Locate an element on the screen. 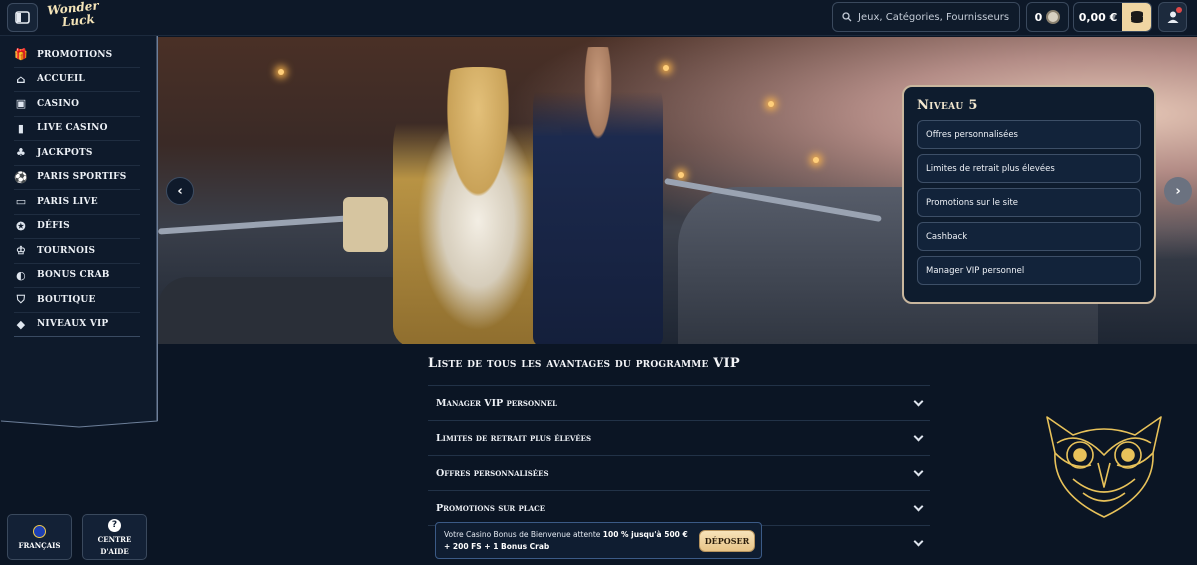  language-button: FRANÇAIS is located at coordinates (39, 537).